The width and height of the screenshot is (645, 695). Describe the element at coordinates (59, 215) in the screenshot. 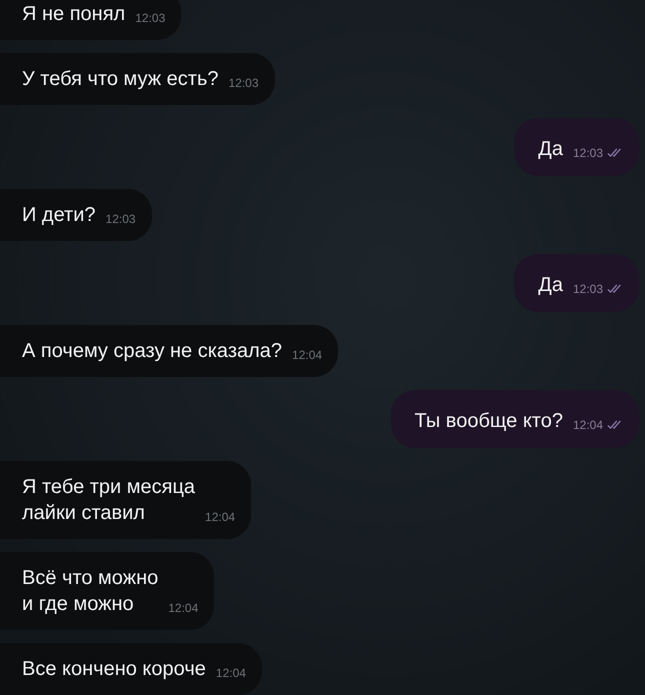

I see `message-text: И дети?` at that location.